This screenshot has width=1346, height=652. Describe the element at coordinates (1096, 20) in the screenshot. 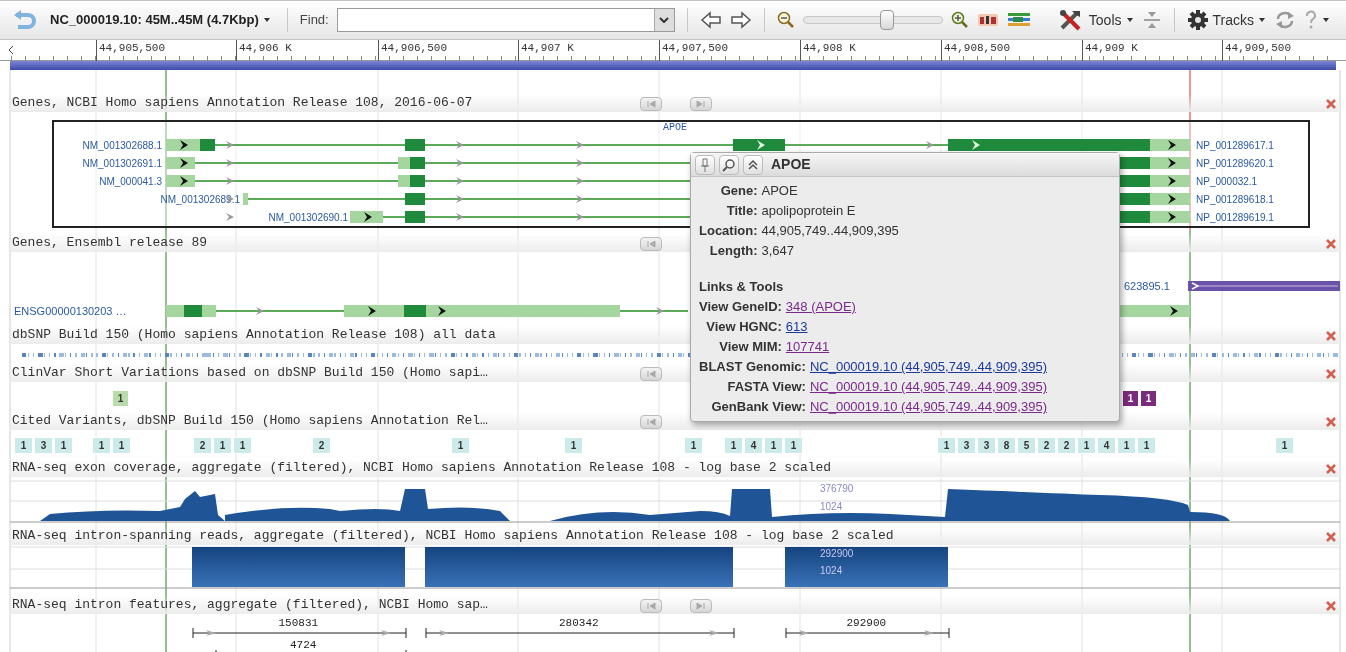

I see `tools-menu-button: Tools` at that location.